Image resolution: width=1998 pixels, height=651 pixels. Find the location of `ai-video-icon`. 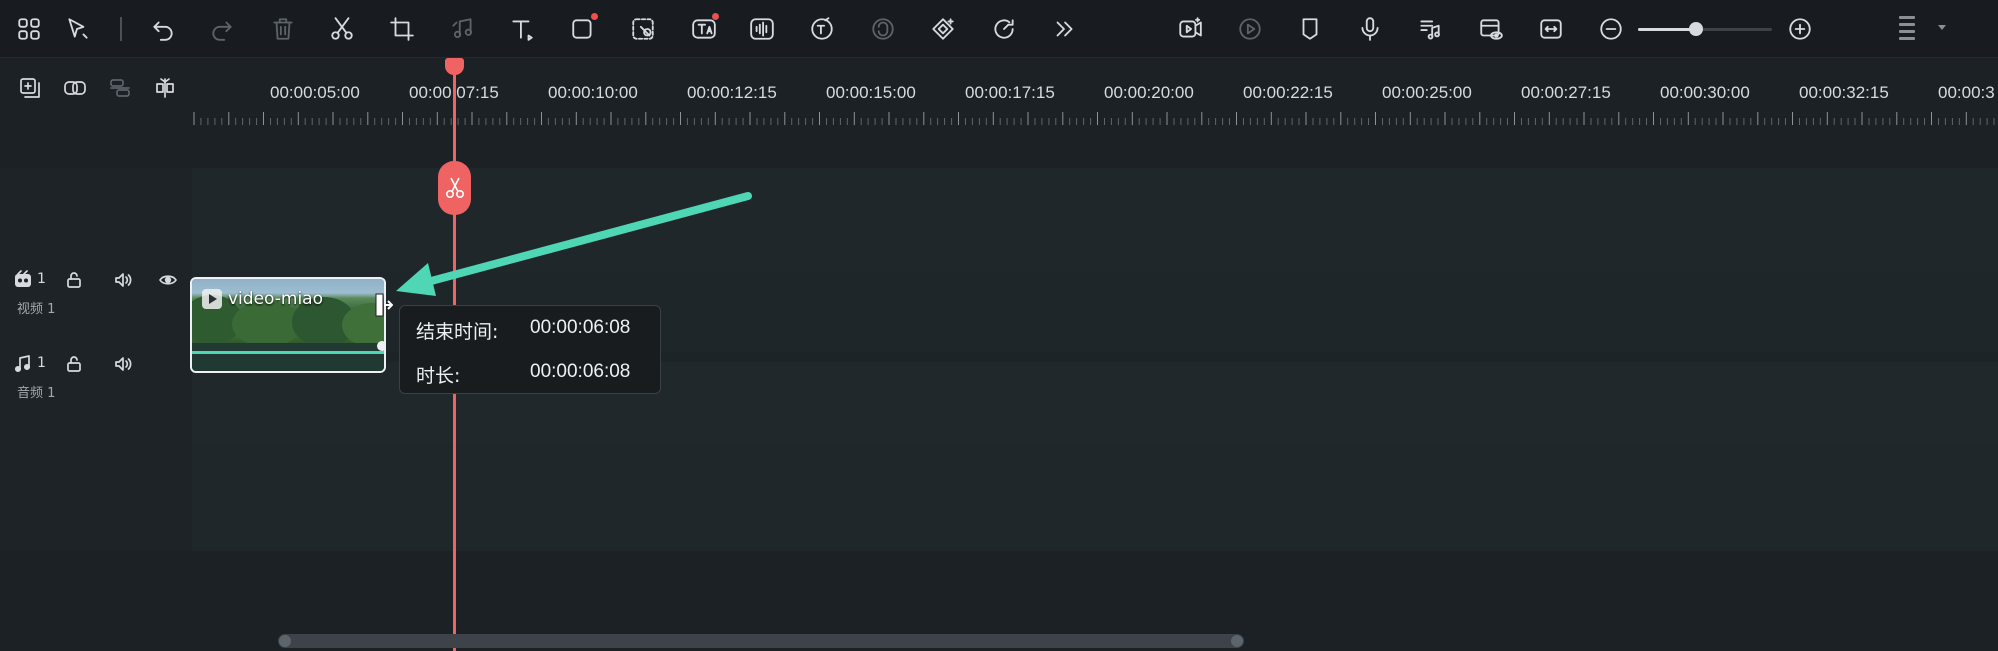

ai-video-icon is located at coordinates (1190, 27).